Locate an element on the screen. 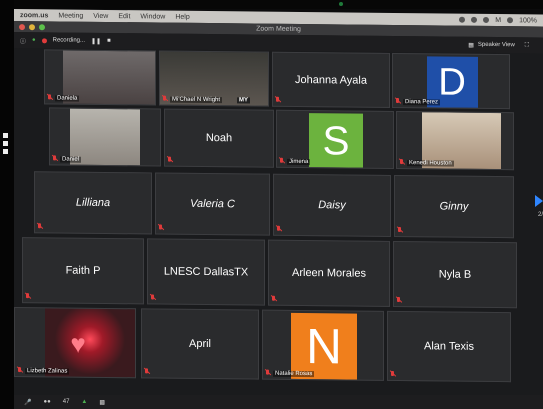  gmail-icon: M is located at coordinates (498, 20).